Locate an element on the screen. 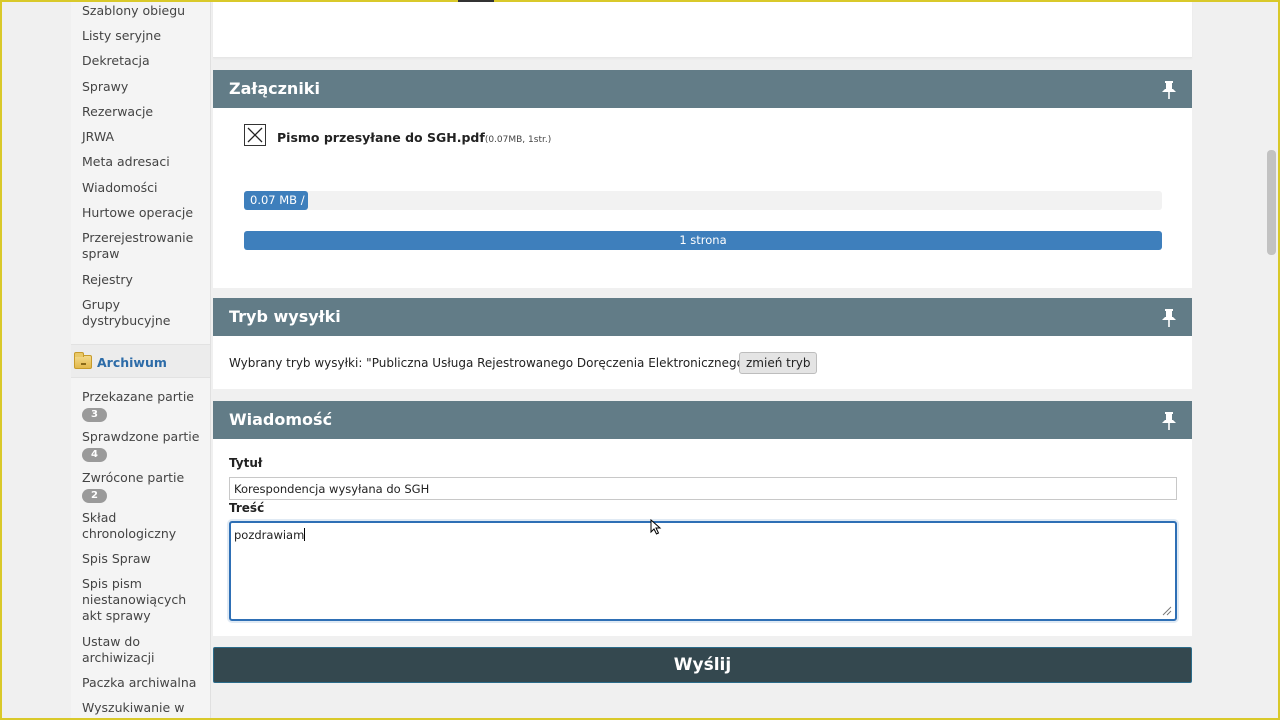  attachments-header: Załączniki is located at coordinates (702, 89).